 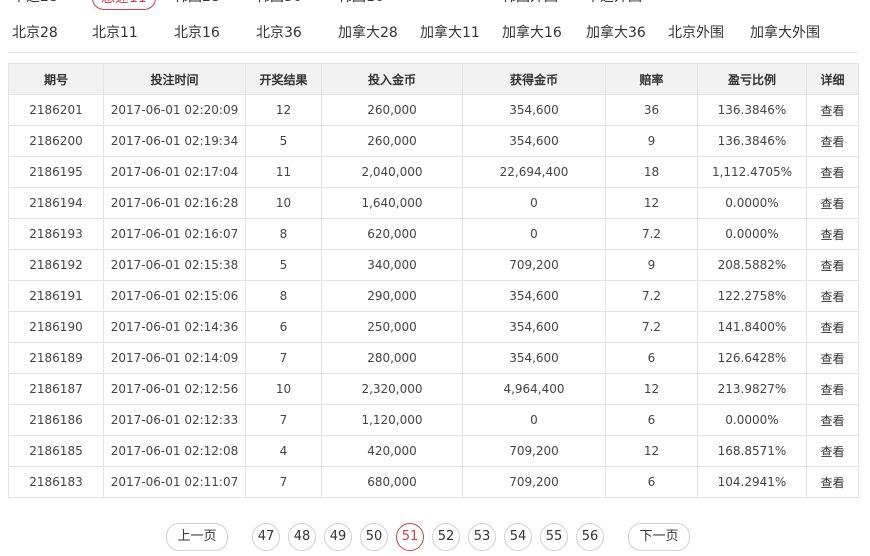 What do you see at coordinates (35, 32) in the screenshot?
I see `game-tab-0: 北京28` at bounding box center [35, 32].